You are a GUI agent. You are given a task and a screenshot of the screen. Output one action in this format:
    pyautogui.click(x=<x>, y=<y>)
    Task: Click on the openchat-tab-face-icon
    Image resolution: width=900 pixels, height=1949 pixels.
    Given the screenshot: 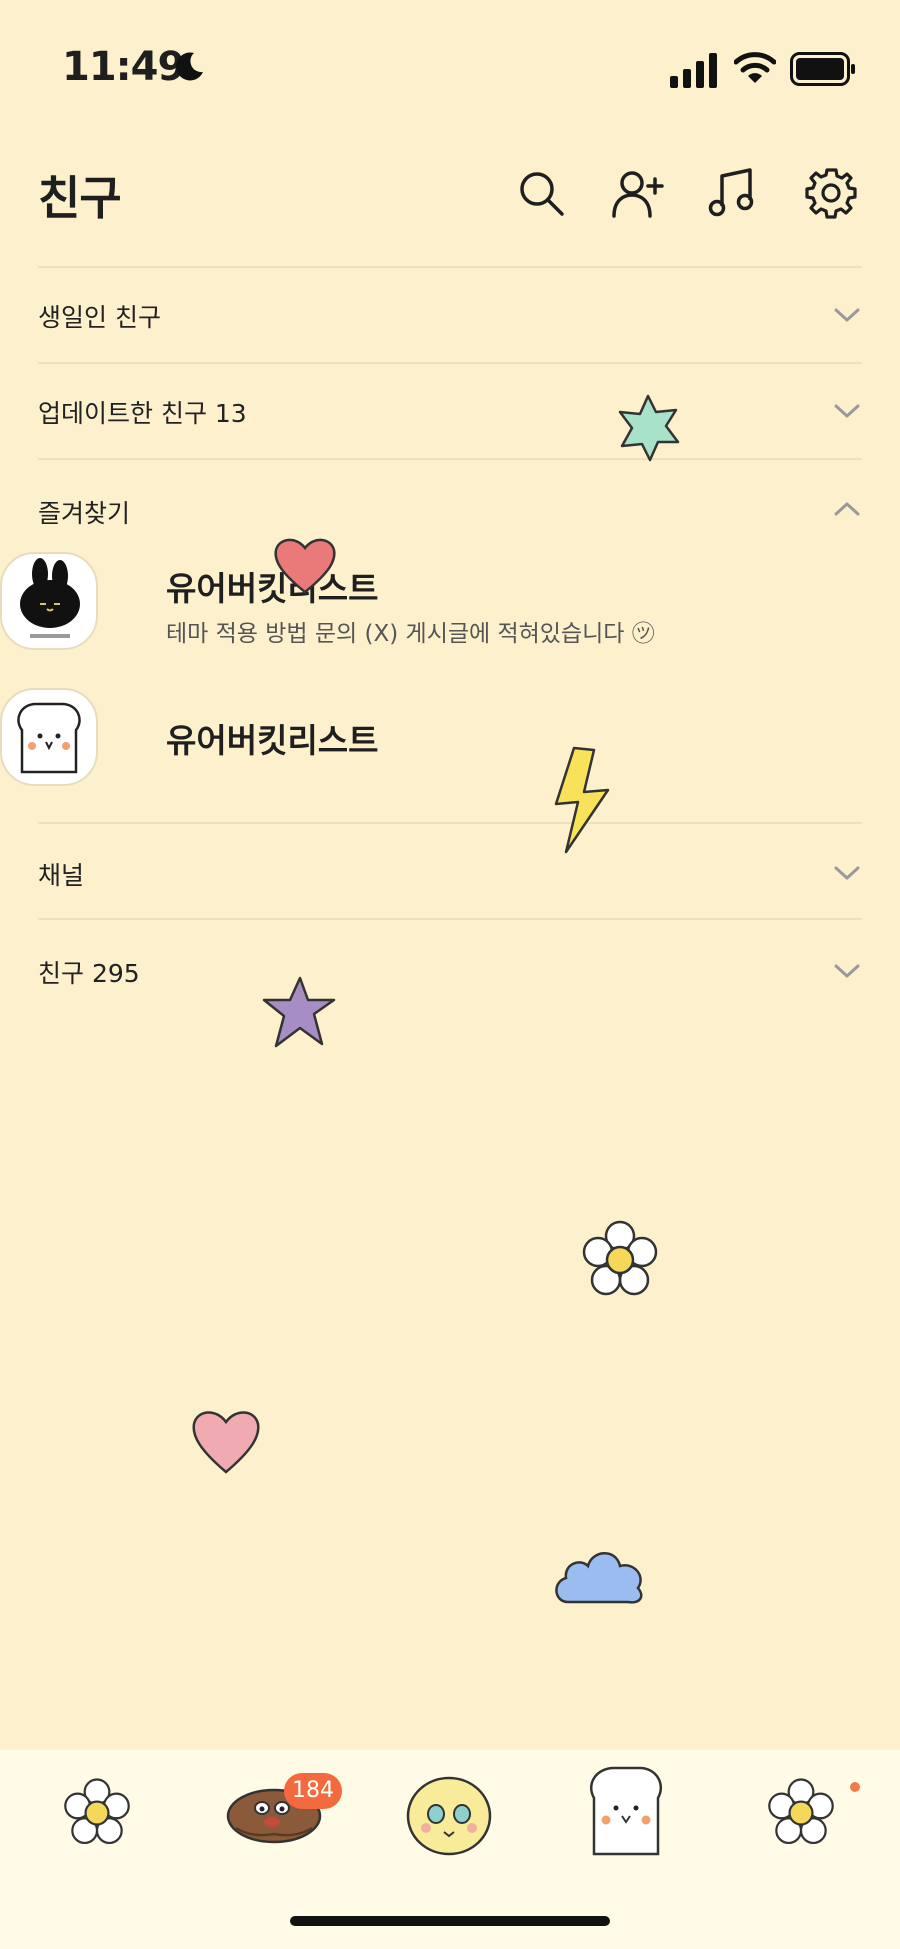 What is the action you would take?
    pyautogui.click(x=449, y=1814)
    